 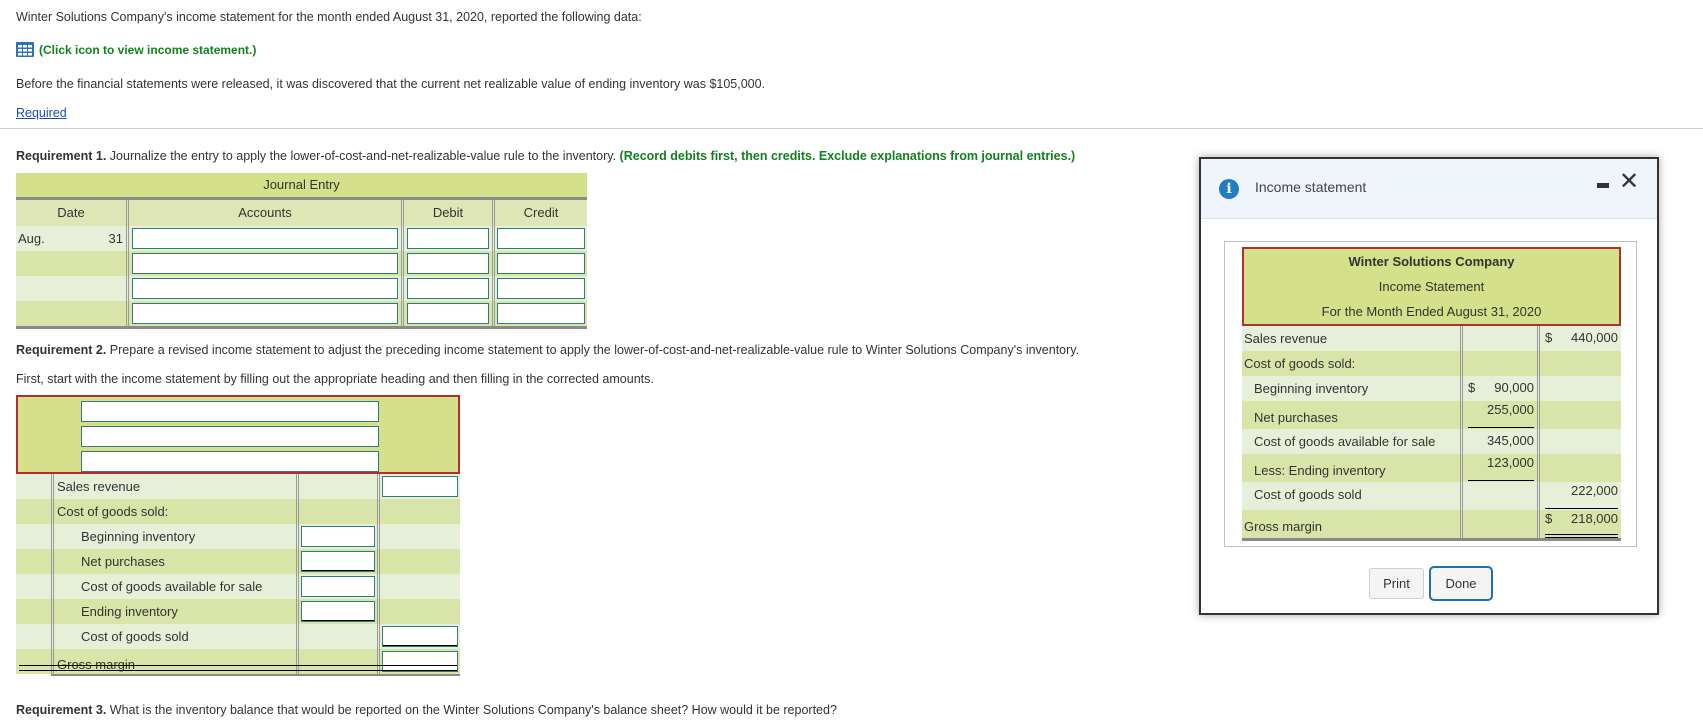 I want to click on date-month: Aug., so click(x=31, y=238).